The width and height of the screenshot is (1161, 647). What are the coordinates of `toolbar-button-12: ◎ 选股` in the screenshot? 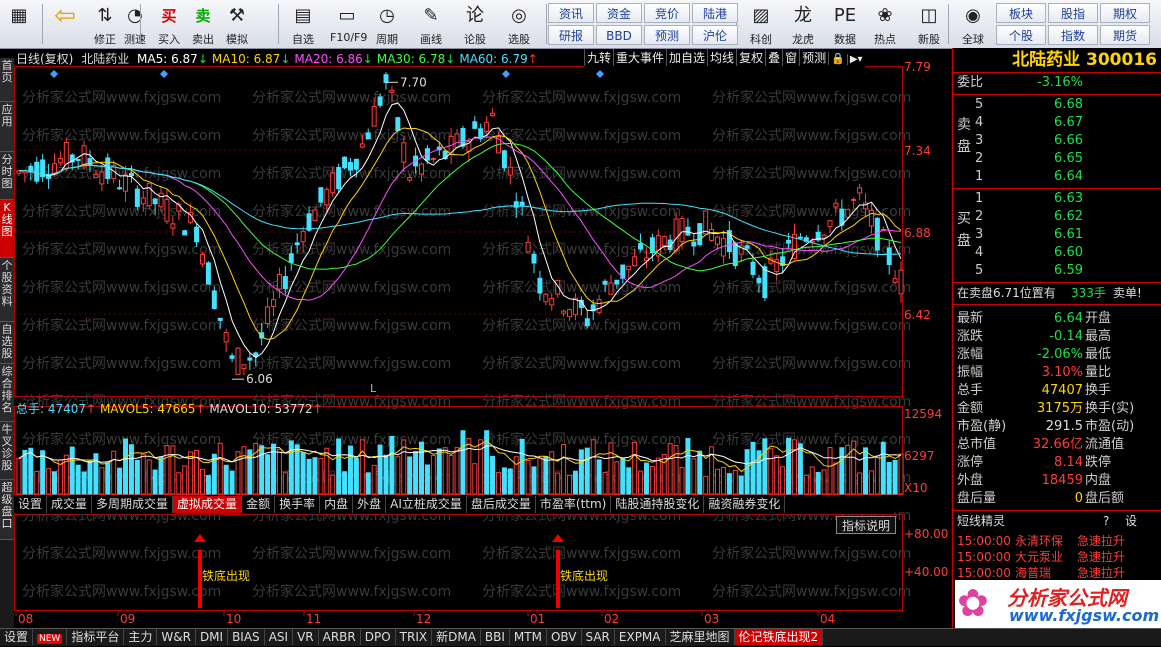 It's located at (519, 24).